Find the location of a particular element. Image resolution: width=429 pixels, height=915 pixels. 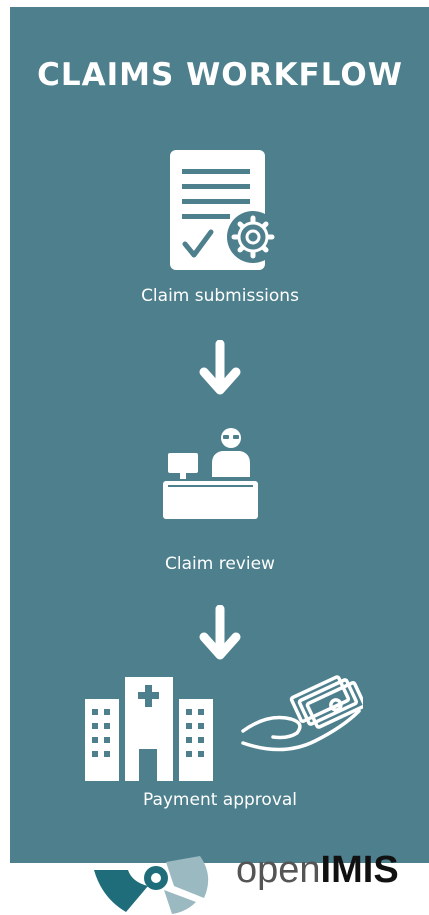

step-label-claim-review: Claim review is located at coordinates (220, 564).